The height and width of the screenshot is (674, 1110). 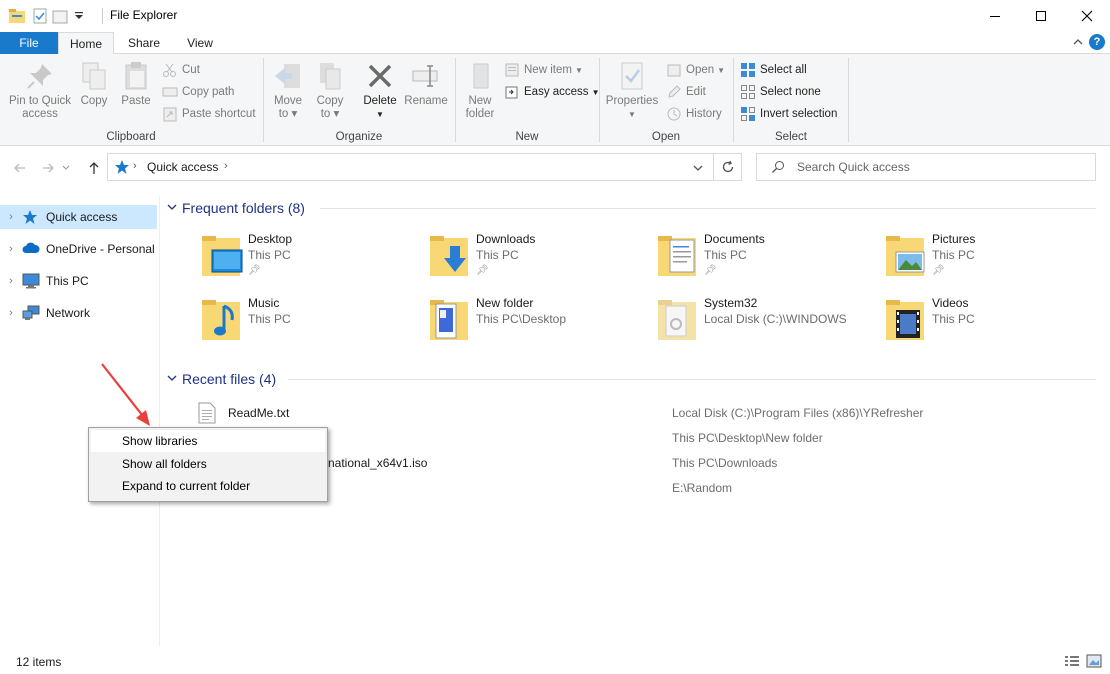 I want to click on close-button, so click(x=1087, y=16).